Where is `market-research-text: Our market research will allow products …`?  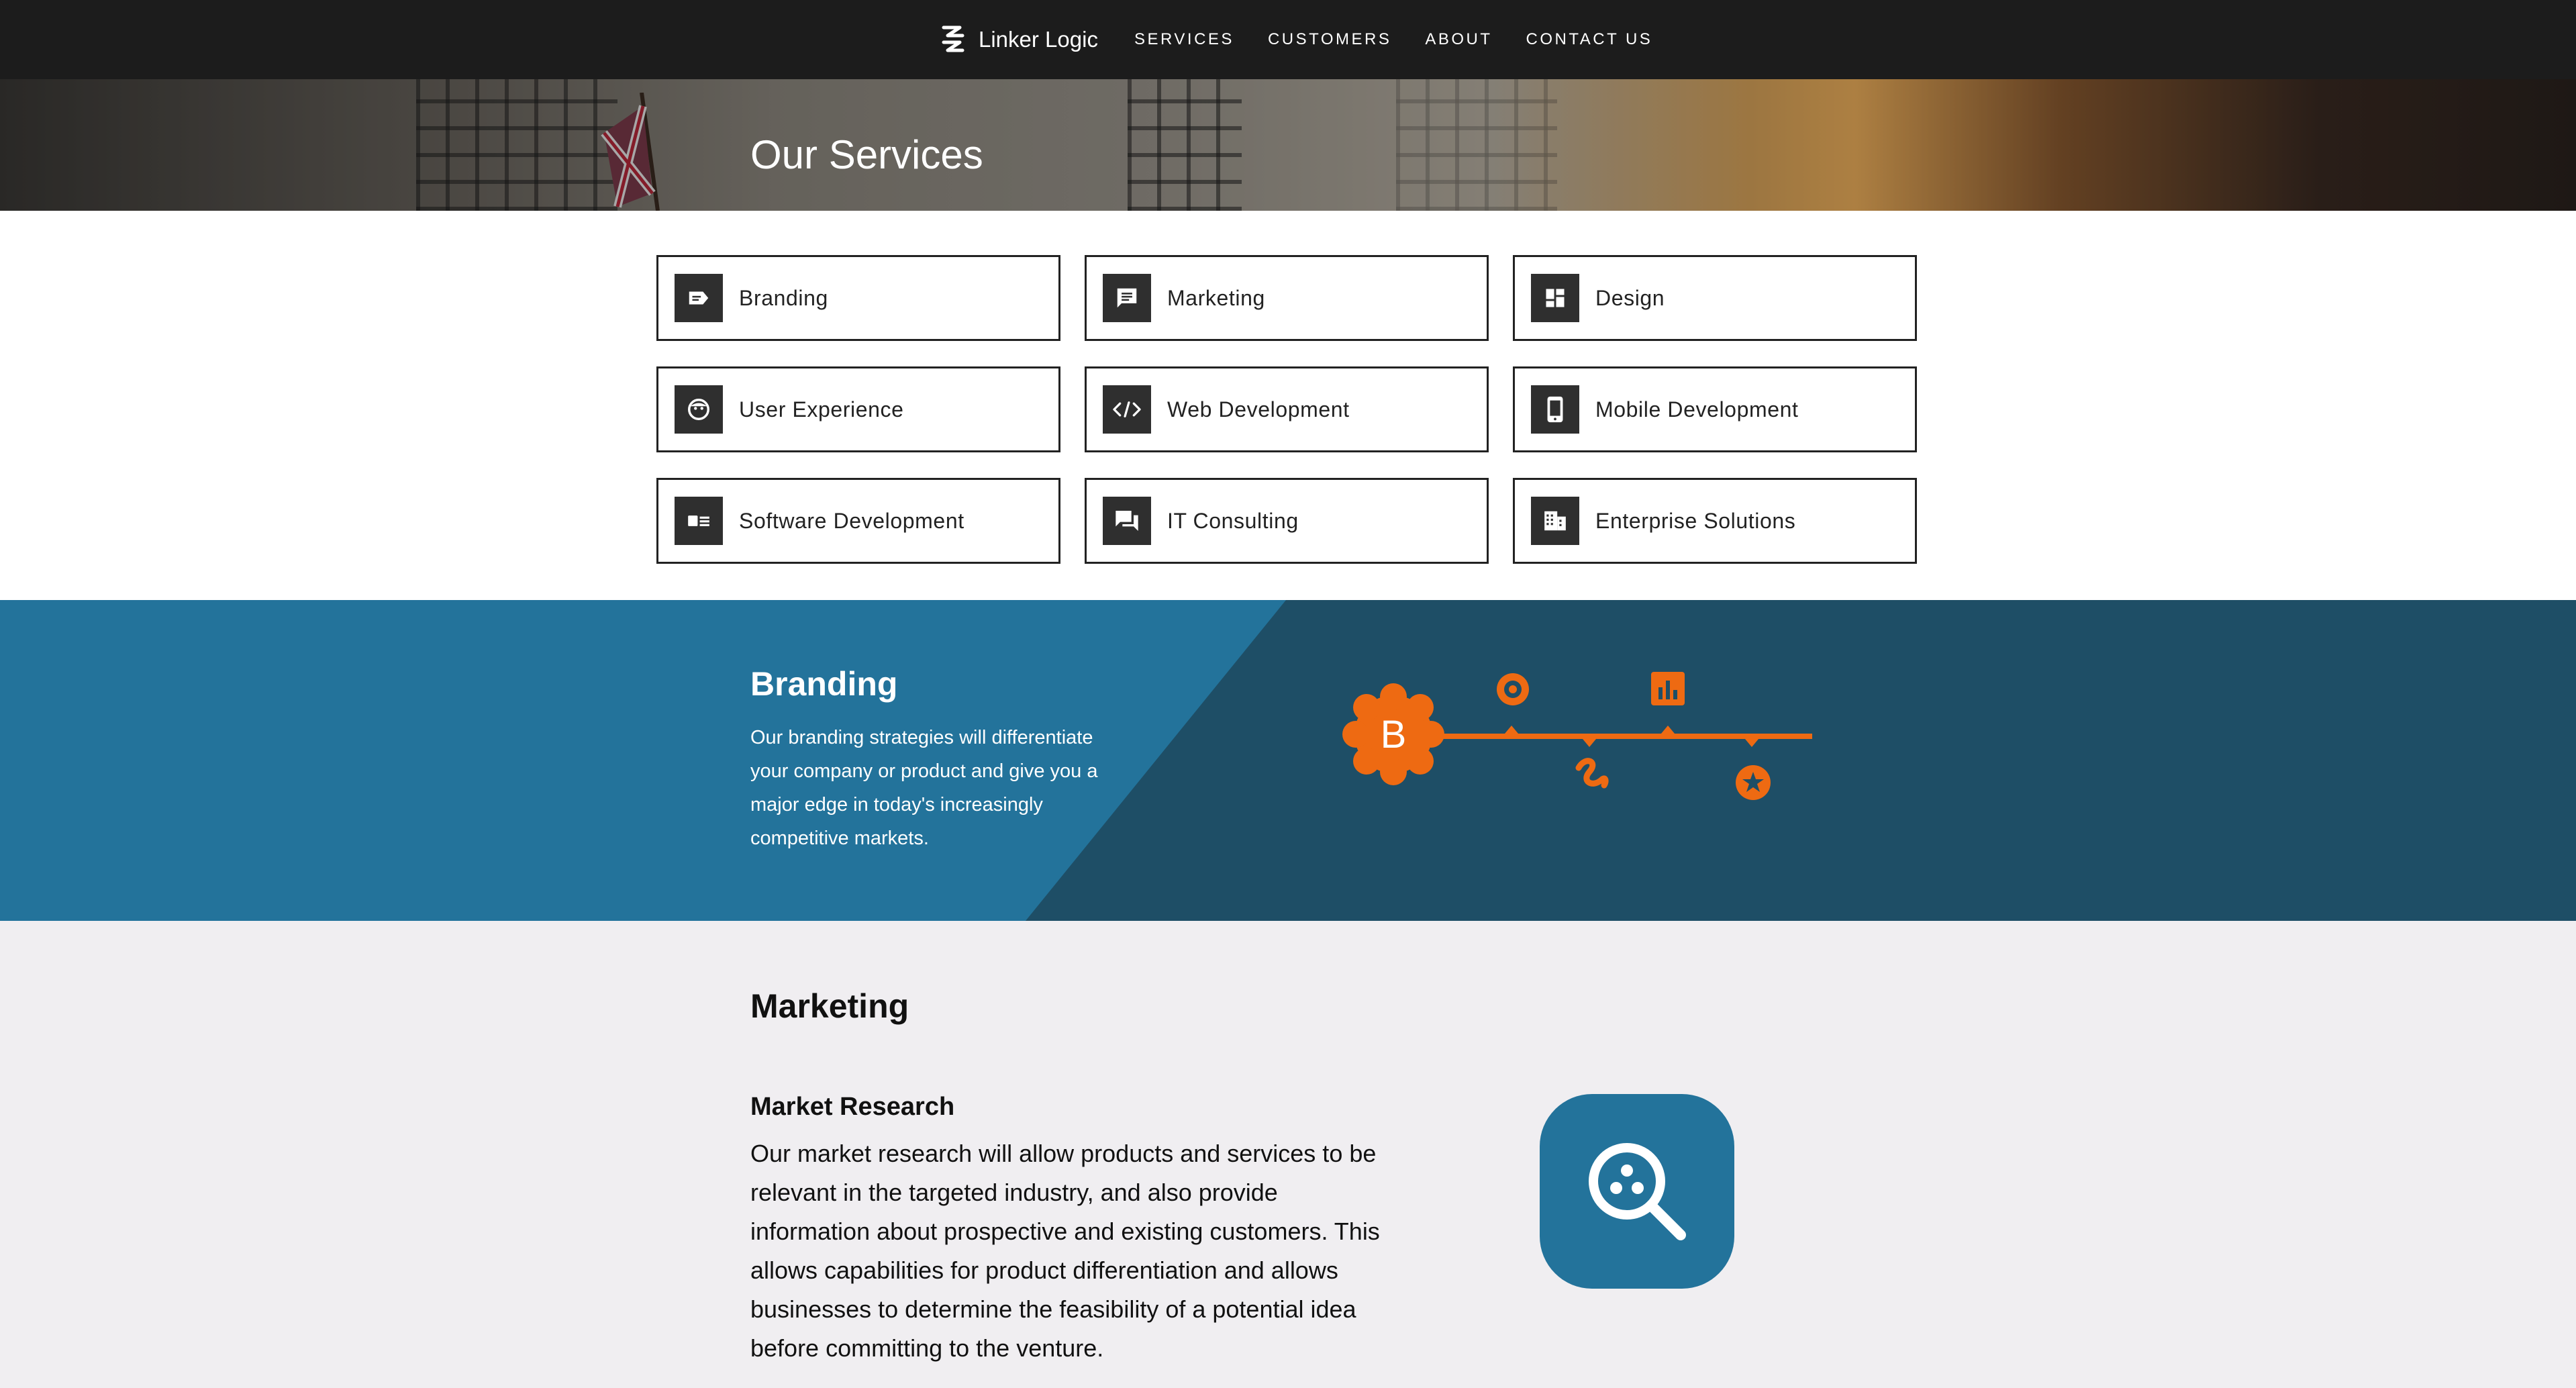 market-research-text: Our market research will allow products … is located at coordinates (1065, 1251).